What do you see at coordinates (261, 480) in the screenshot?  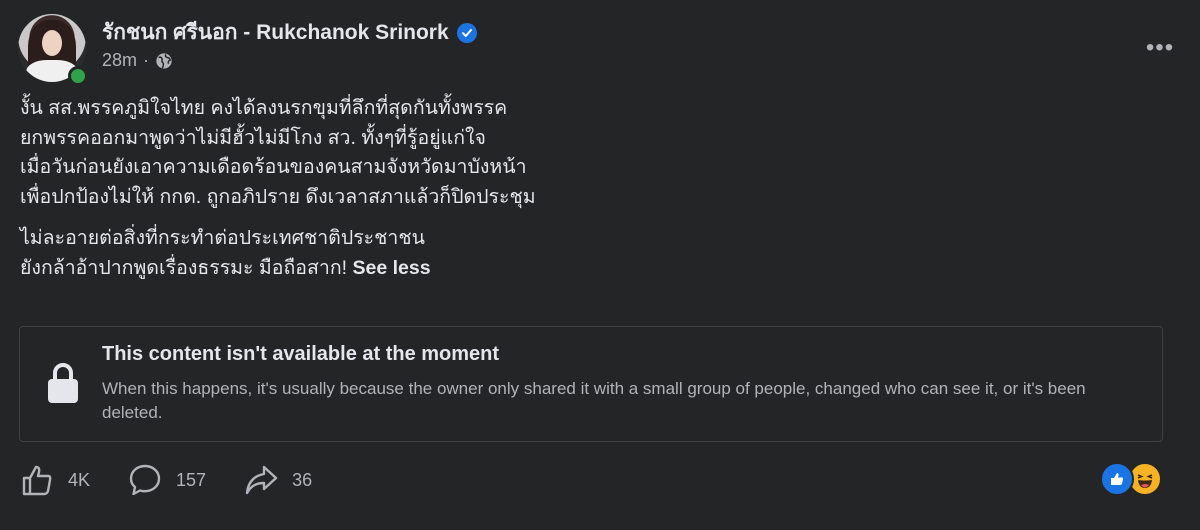 I see `share-icon` at bounding box center [261, 480].